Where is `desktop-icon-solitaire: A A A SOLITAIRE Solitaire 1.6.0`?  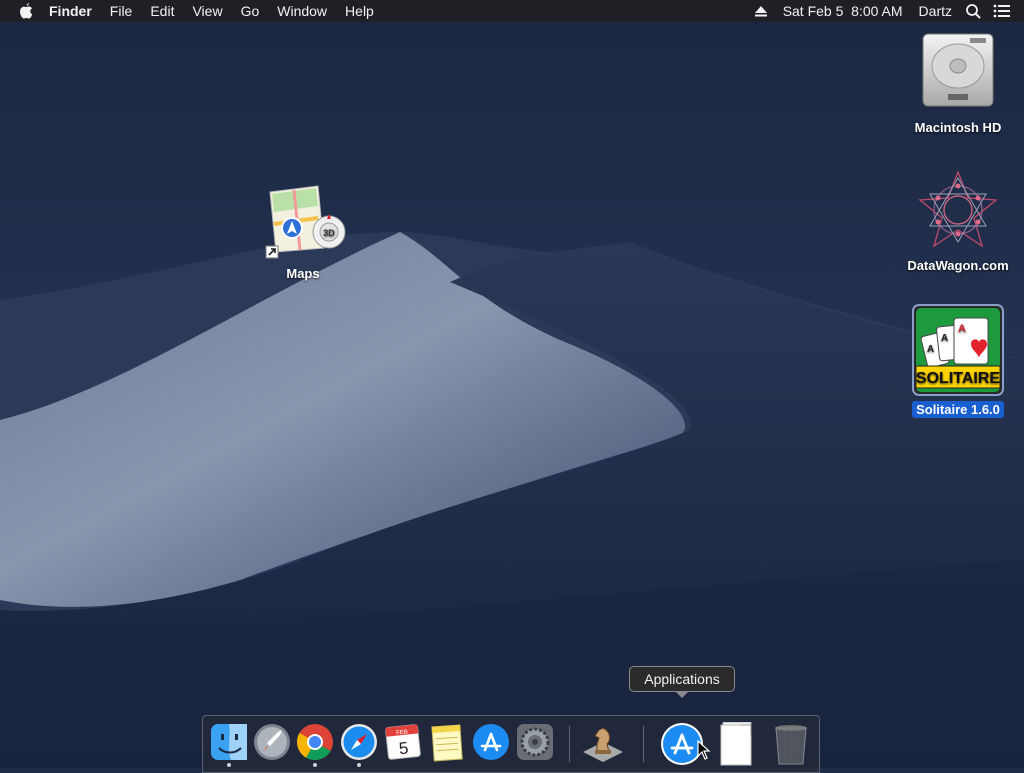
desktop-icon-solitaire: A A A SOLITAIRE Solitaire 1.6.0 is located at coordinates (958, 361).